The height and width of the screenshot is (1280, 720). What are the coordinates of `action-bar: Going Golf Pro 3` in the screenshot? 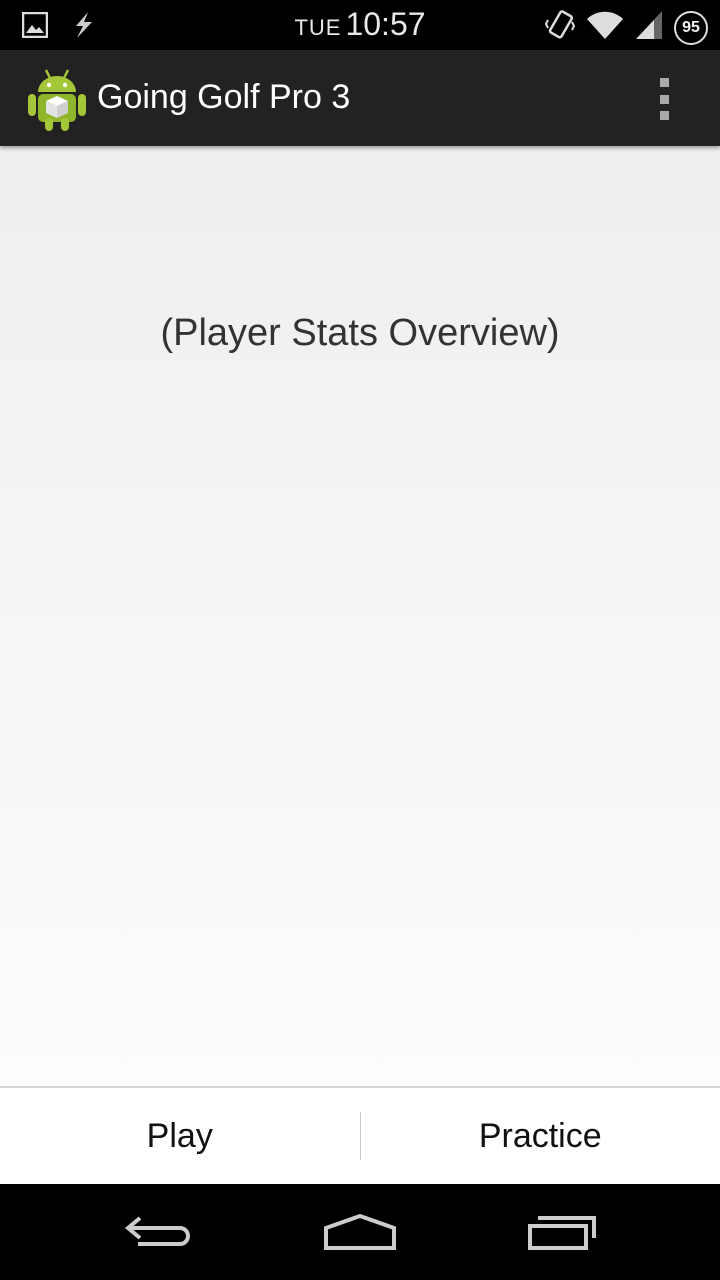 It's located at (360, 98).